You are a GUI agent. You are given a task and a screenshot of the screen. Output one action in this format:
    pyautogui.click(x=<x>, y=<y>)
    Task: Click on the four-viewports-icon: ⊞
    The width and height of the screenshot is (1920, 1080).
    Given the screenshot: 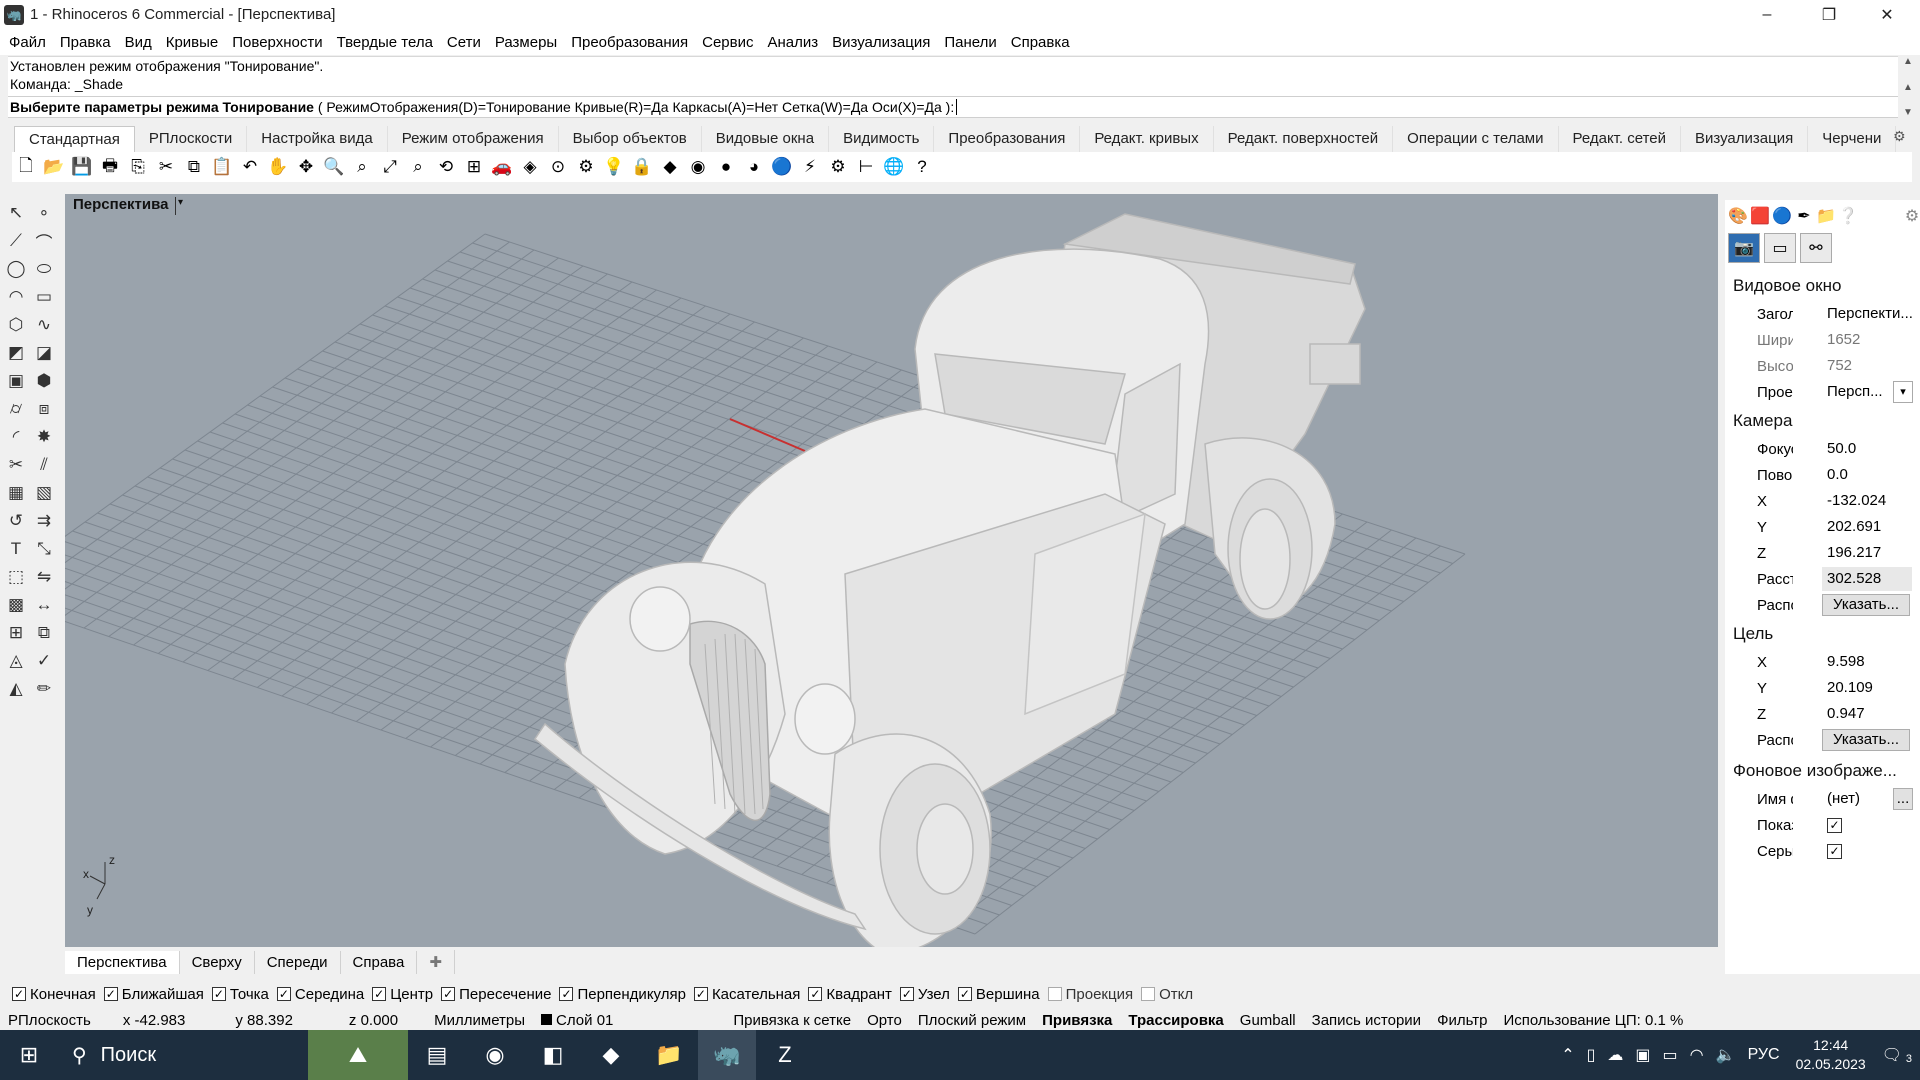 What is the action you would take?
    pyautogui.click(x=474, y=167)
    